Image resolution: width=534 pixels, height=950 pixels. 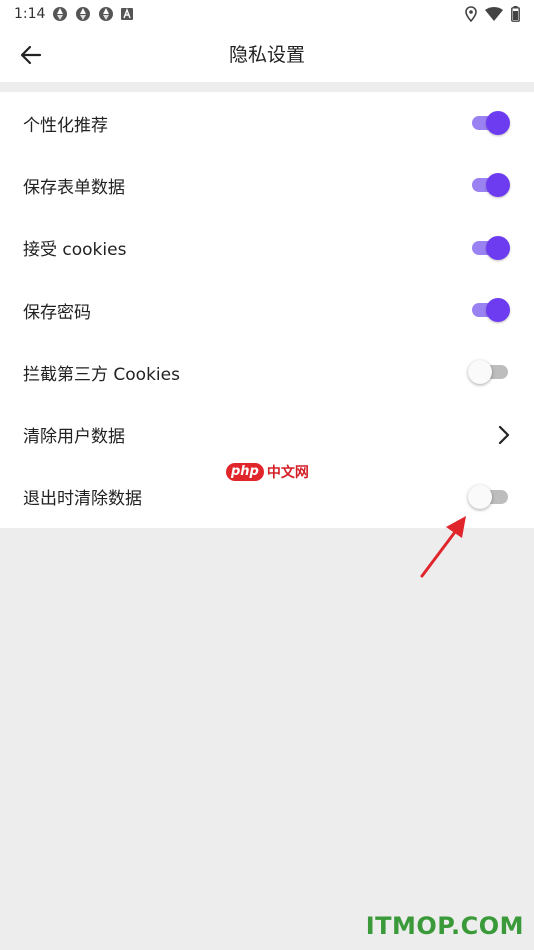 I want to click on block-third-party-cookies-switch, so click(x=488, y=372).